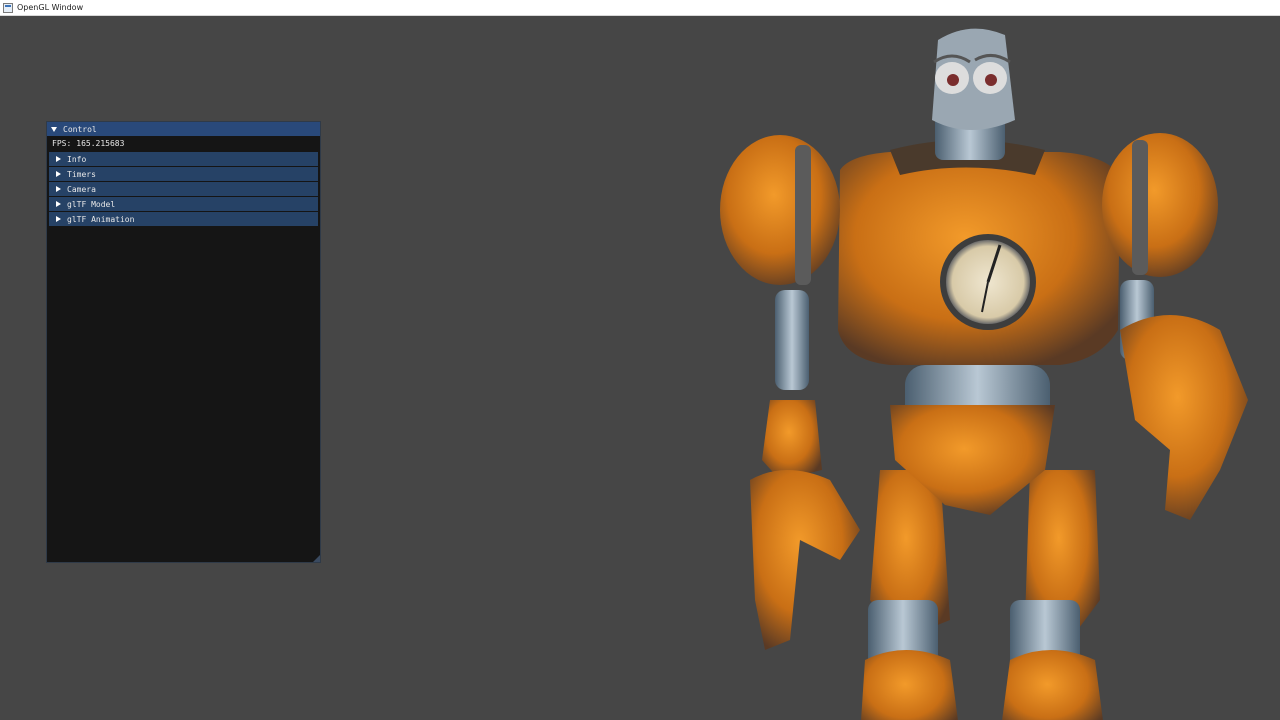  I want to click on control-panel-title: Control, so click(80, 129).